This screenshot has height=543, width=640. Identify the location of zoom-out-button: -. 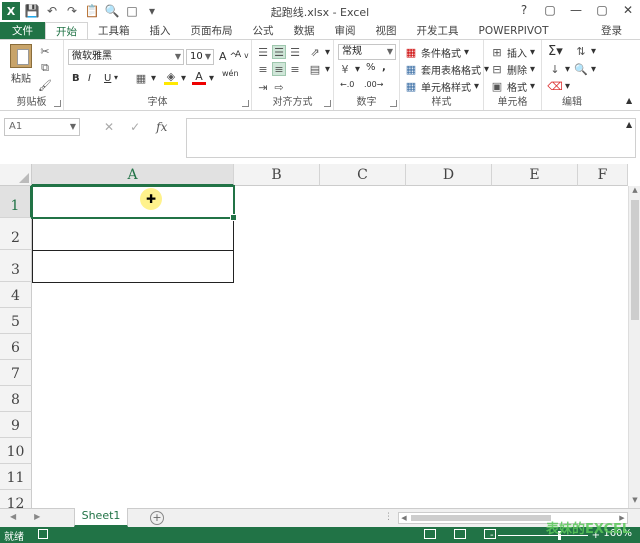
(492, 535).